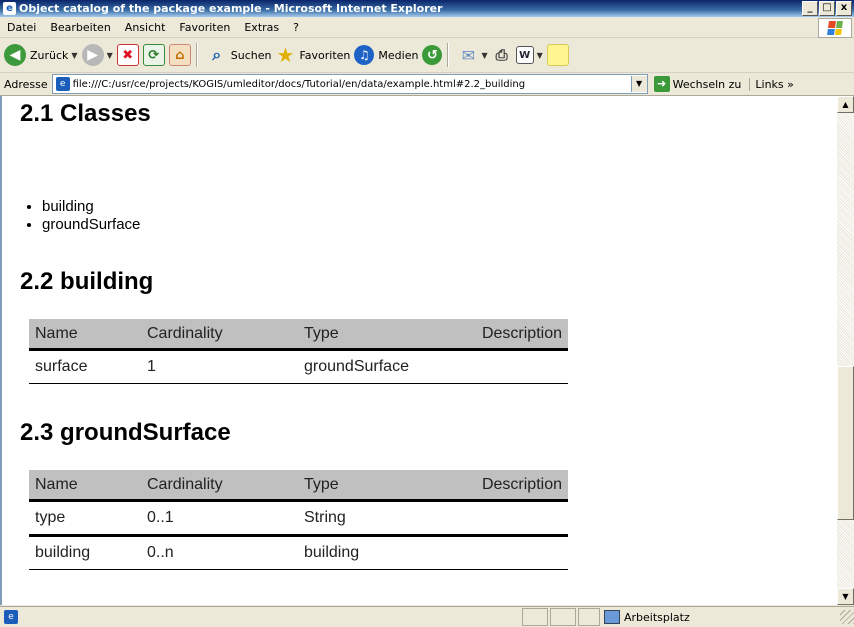 Image resolution: width=854 pixels, height=627 pixels. I want to click on table-row: building 0..n building, so click(298, 552).